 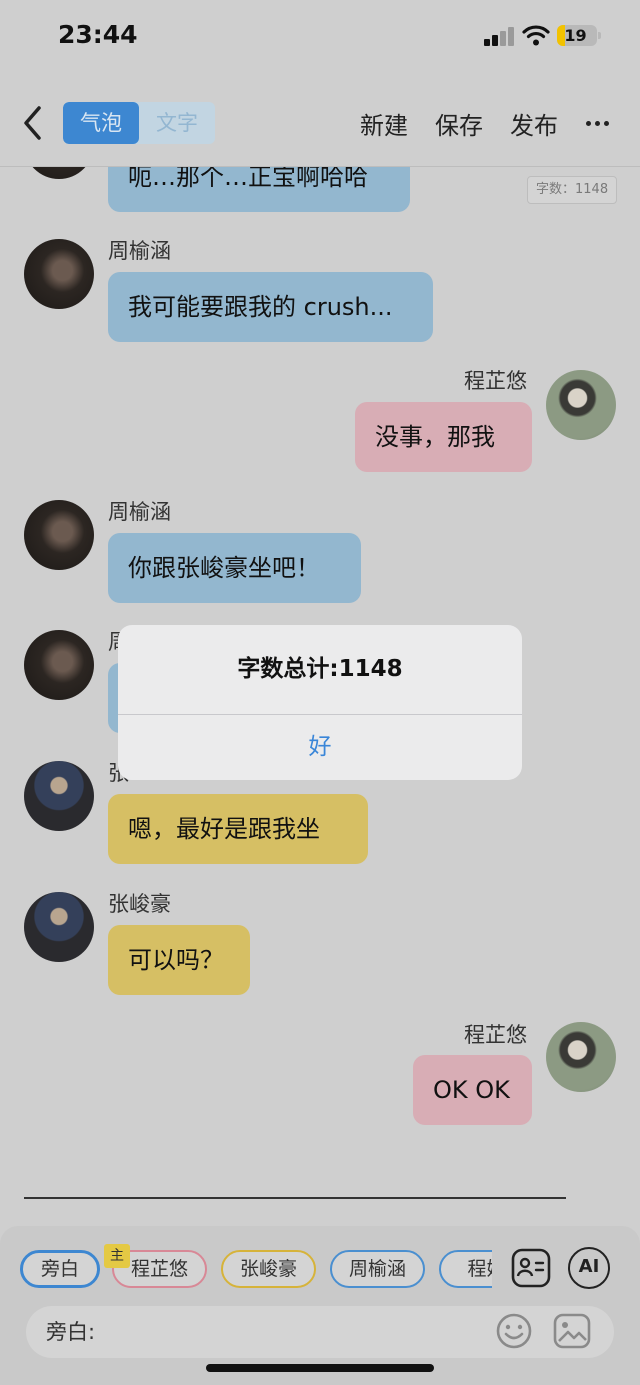 I want to click on battery-level: 19, so click(x=575, y=35).